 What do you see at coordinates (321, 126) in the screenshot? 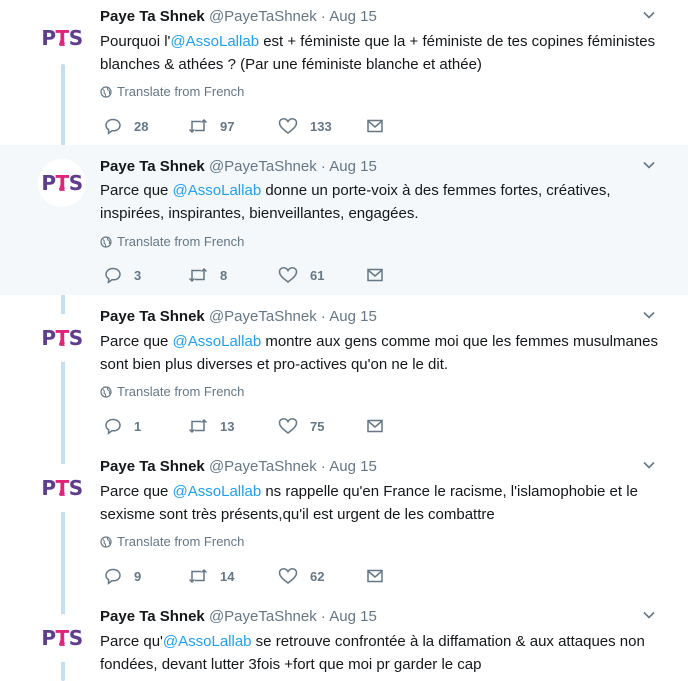
I see `like-count: 133` at bounding box center [321, 126].